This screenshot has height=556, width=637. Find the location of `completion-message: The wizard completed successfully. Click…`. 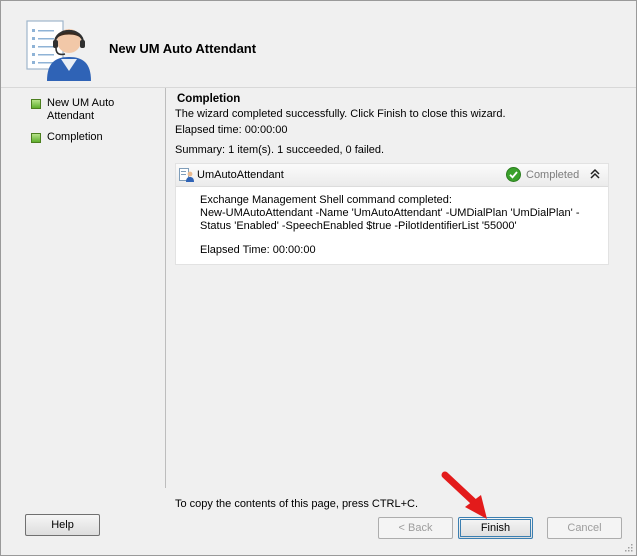

completion-message: The wizard completed successfully. Click… is located at coordinates (340, 114).